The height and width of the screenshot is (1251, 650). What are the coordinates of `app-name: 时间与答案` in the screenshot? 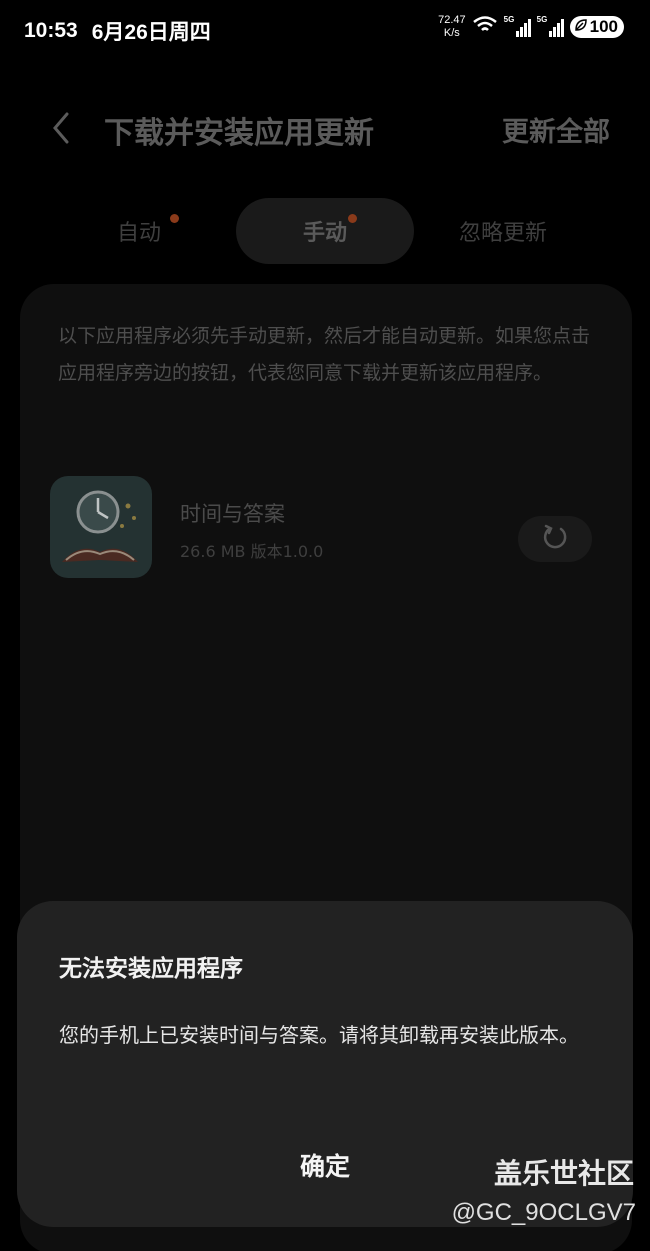 It's located at (232, 514).